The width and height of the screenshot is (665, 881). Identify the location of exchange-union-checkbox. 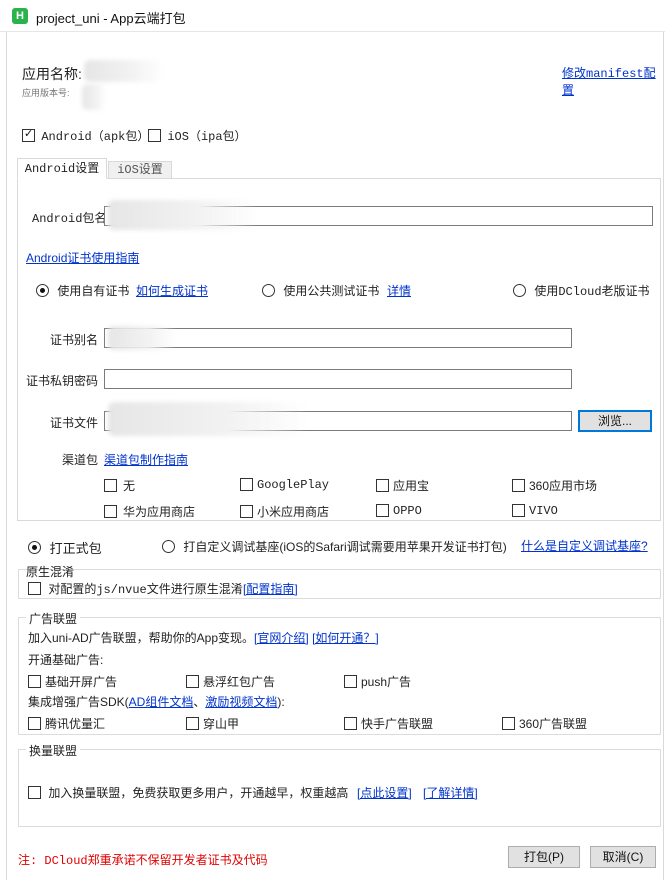
(34, 792).